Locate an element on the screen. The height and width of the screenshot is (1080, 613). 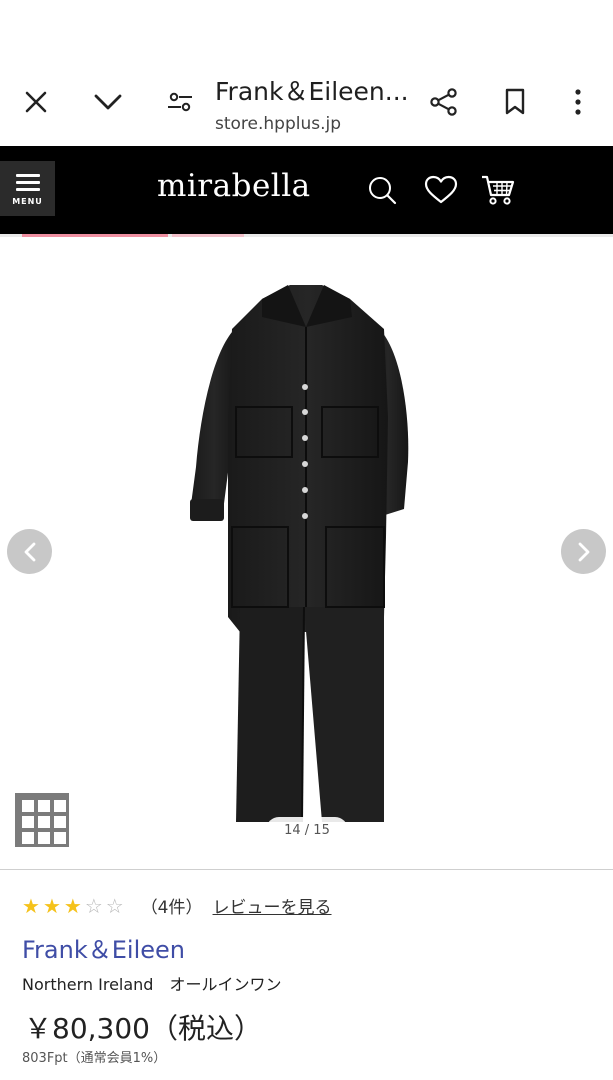
menu-label: MENU is located at coordinates (27, 201).